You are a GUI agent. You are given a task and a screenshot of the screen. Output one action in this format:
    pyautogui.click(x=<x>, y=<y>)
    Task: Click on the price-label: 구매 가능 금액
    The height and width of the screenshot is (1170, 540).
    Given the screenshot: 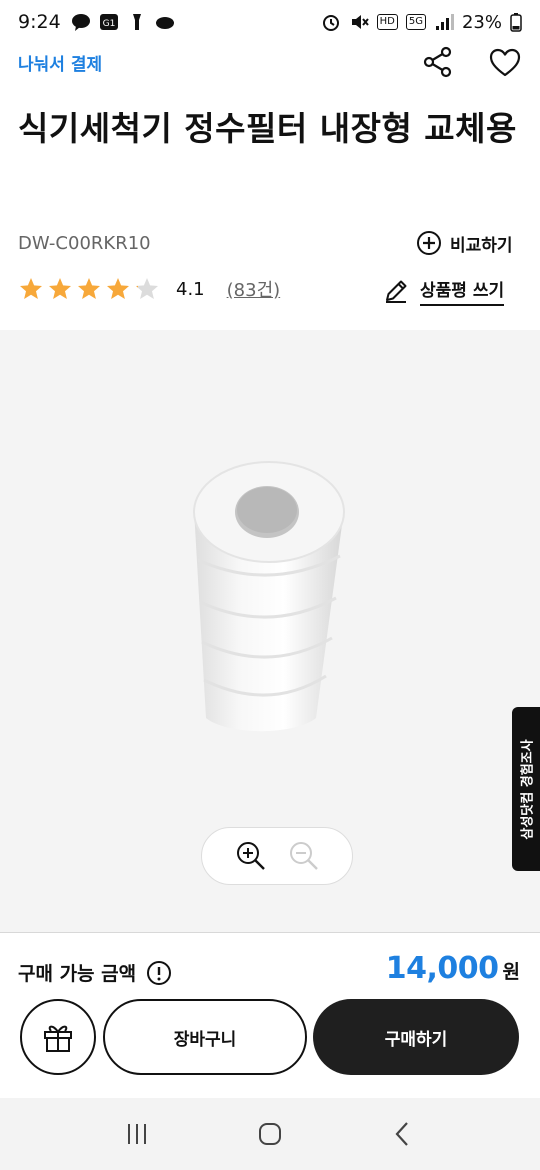 What is the action you would take?
    pyautogui.click(x=95, y=972)
    